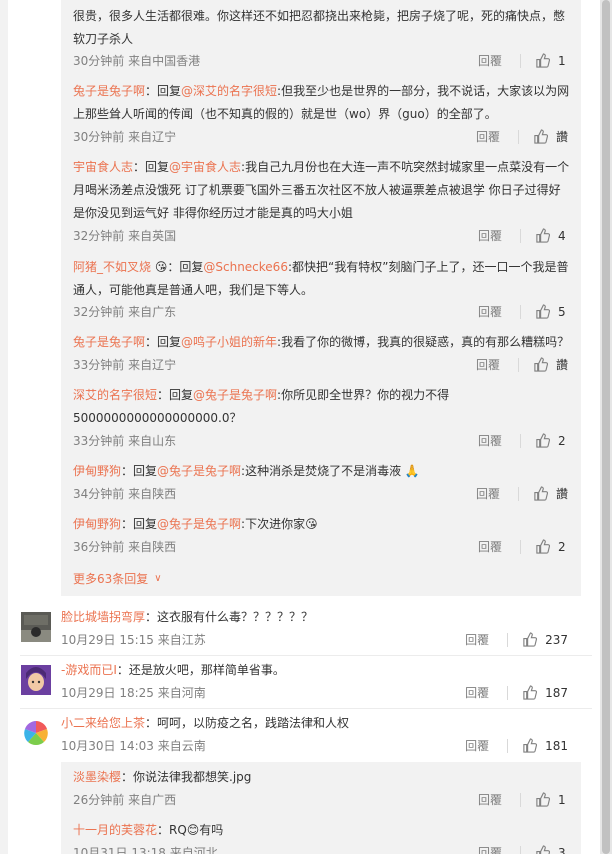 Image resolution: width=612 pixels, height=854 pixels. What do you see at coordinates (103, 167) in the screenshot?
I see `reply-username: 宇宙食人志` at bounding box center [103, 167].